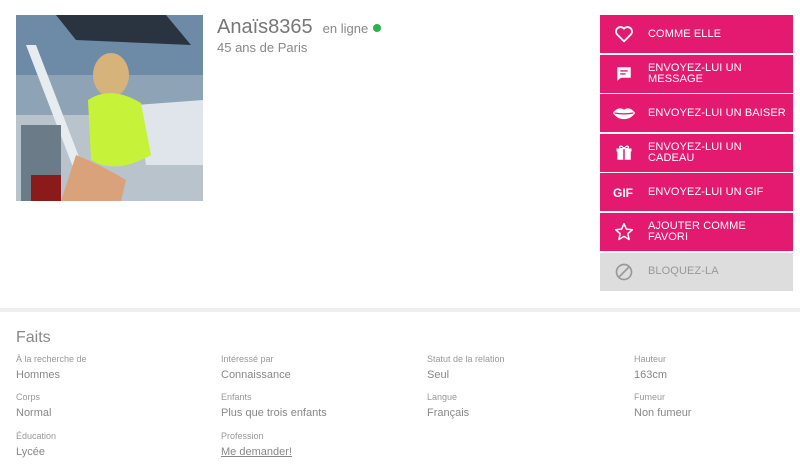 This screenshot has height=466, width=800. Describe the element at coordinates (111, 368) in the screenshot. I see `fact-looking-for: À la recherche de Hommes` at that location.